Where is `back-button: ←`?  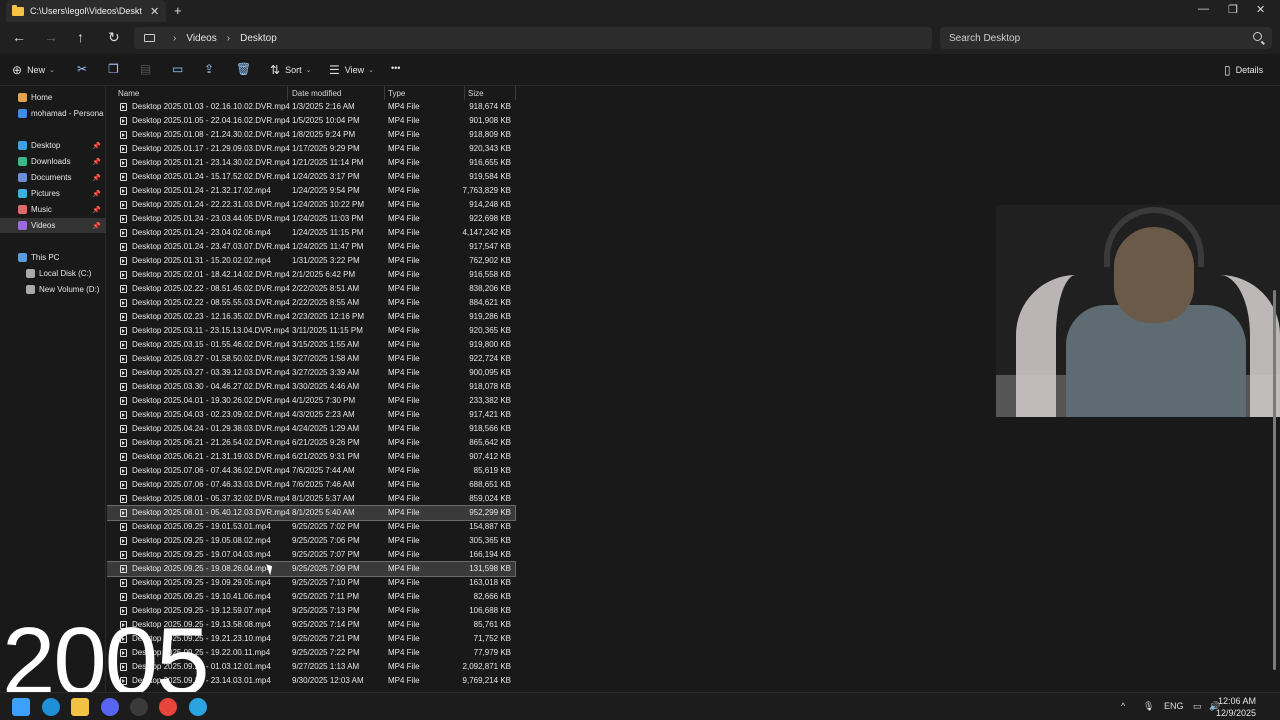 back-button: ← is located at coordinates (19, 37).